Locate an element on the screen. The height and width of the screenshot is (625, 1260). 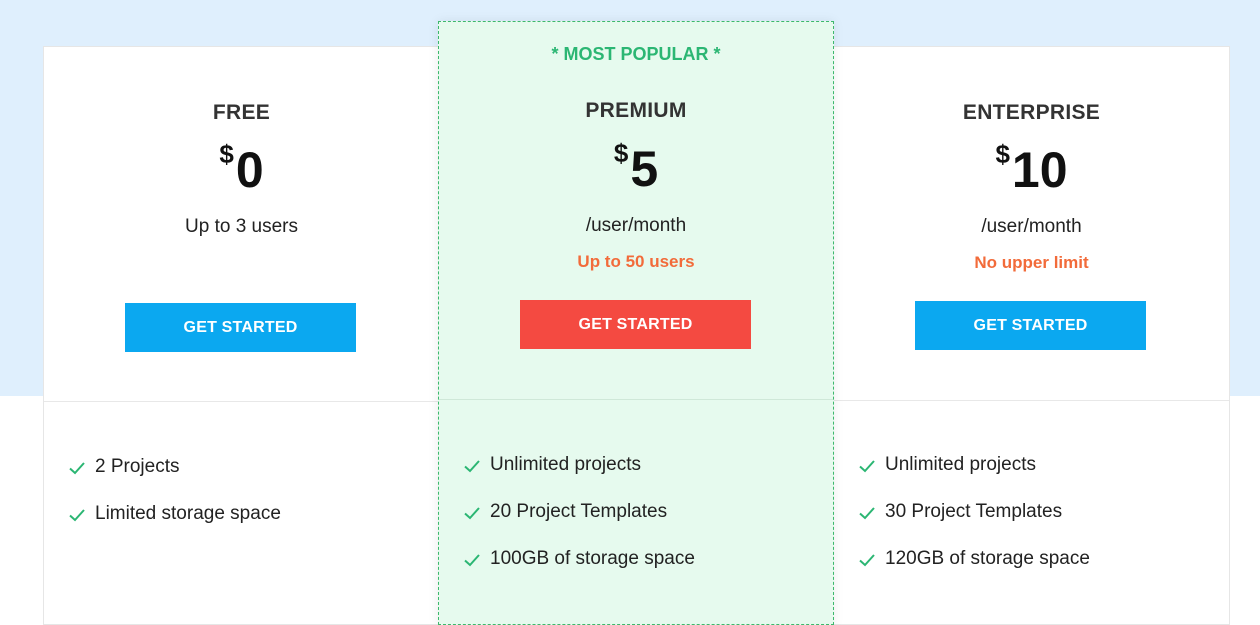
price-amount: 5 is located at coordinates (644, 169).